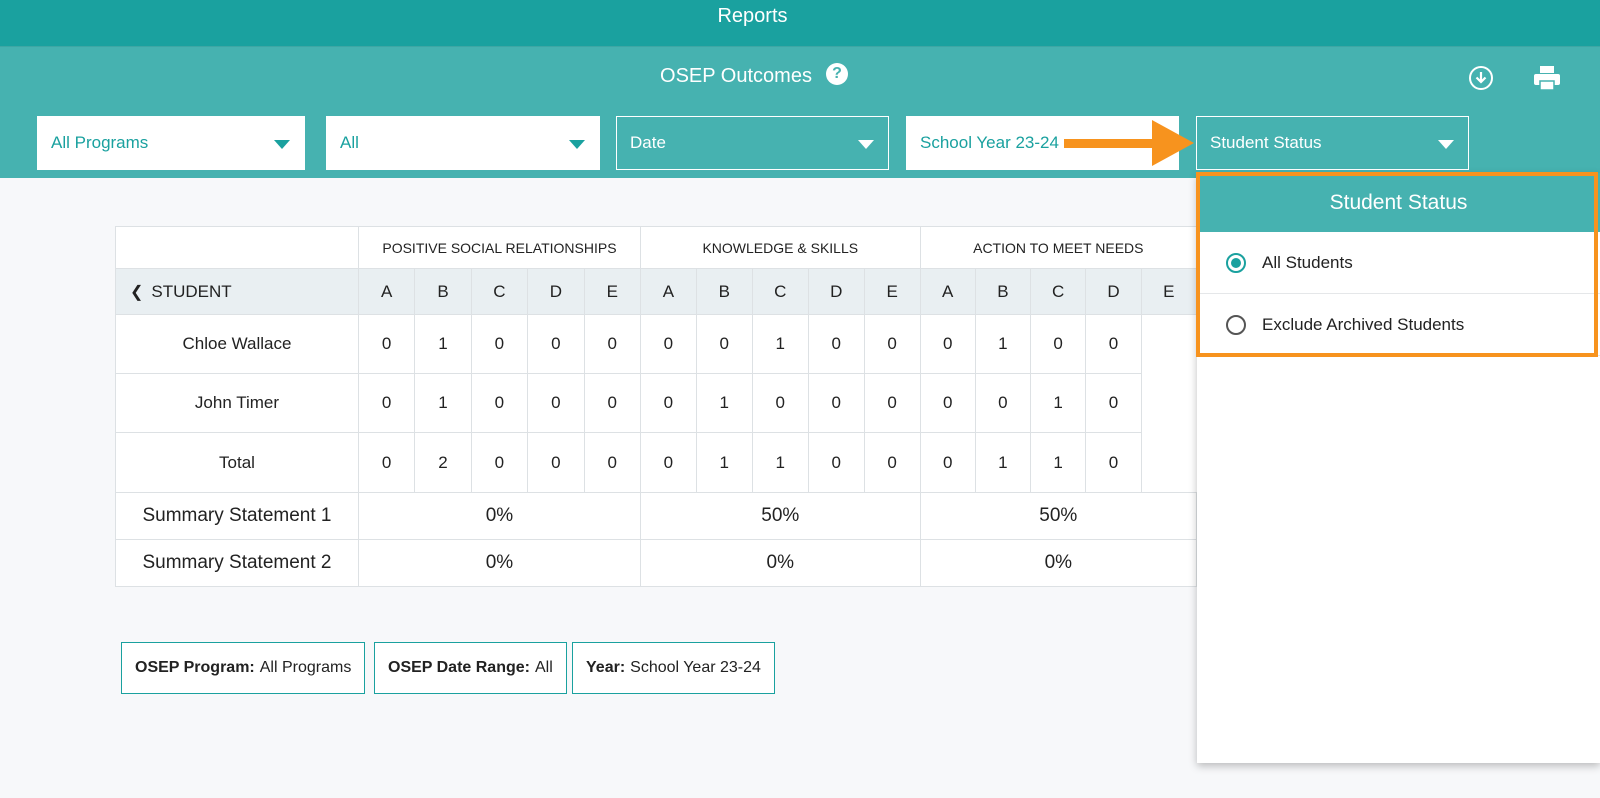 This screenshot has width=1600, height=798. I want to click on chevron-down-icon, so click(1446, 144).